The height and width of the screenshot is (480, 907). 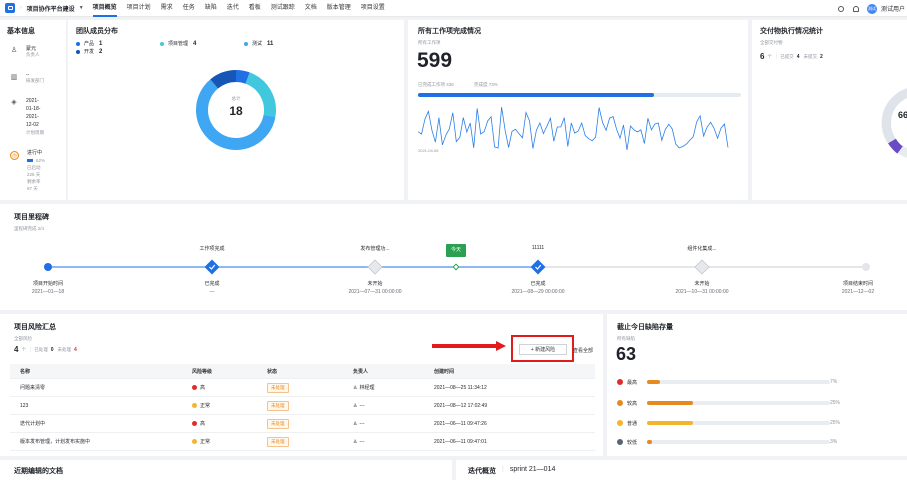 What do you see at coordinates (373, 8) in the screenshot?
I see `tab-10: 项目设置` at bounding box center [373, 8].